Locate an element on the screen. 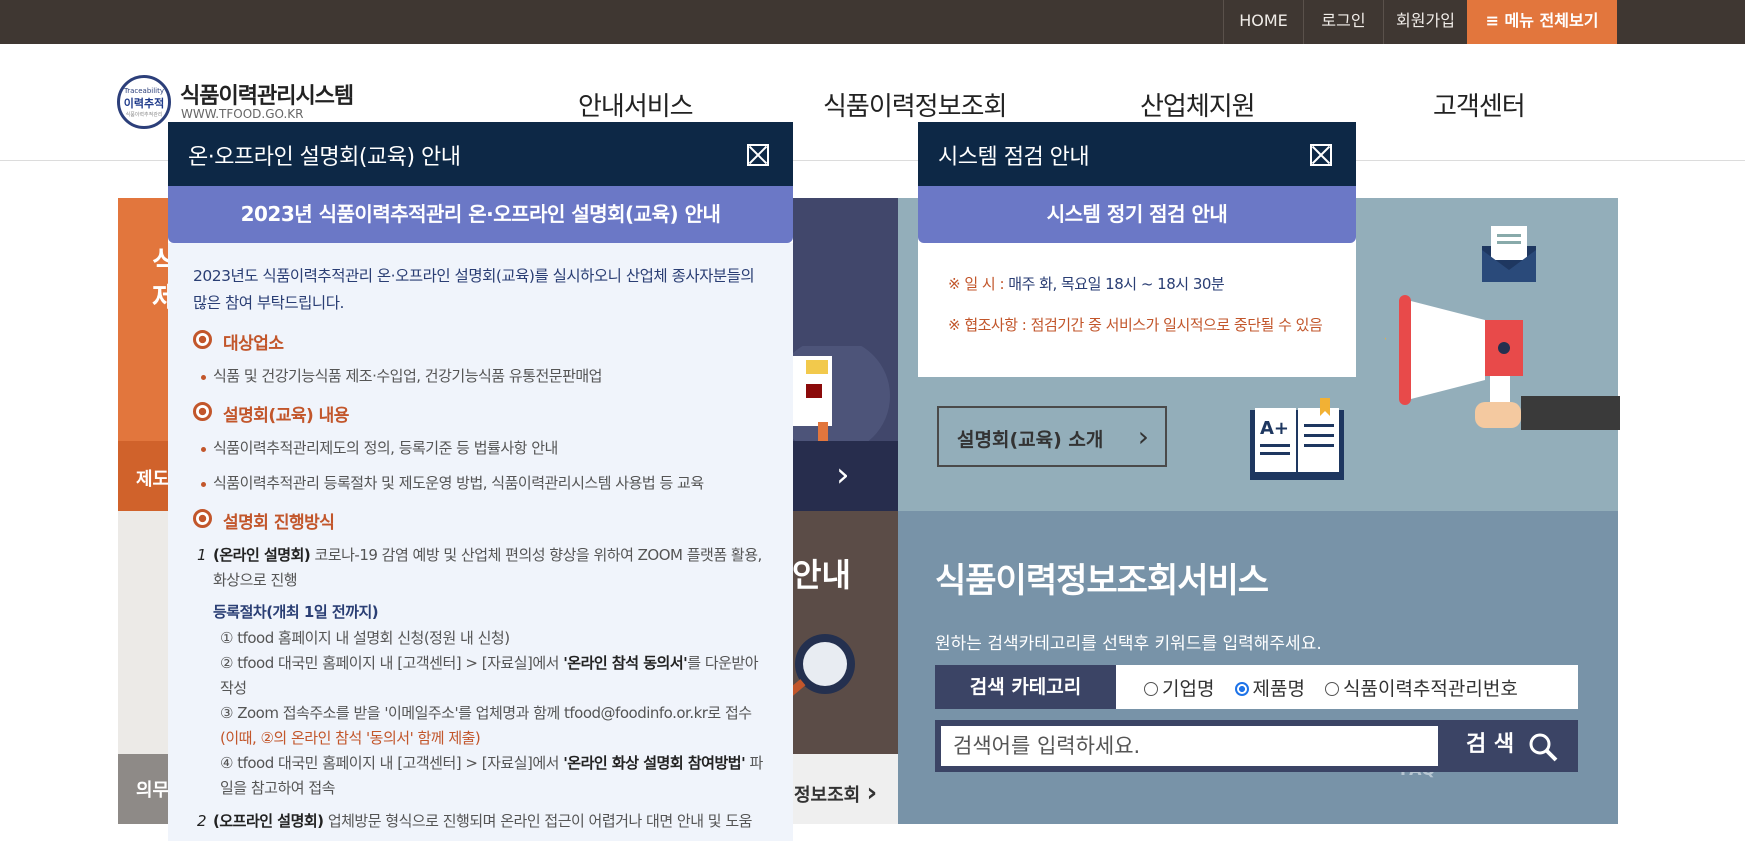 The image size is (1745, 841). logo-url: WWW.TFOOD.GO.KR is located at coordinates (242, 114).